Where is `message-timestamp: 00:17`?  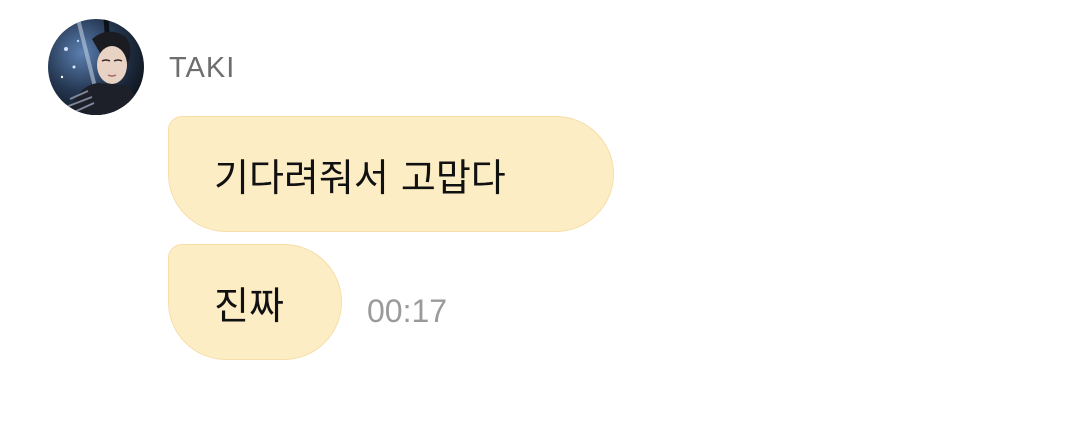 message-timestamp: 00:17 is located at coordinates (407, 311).